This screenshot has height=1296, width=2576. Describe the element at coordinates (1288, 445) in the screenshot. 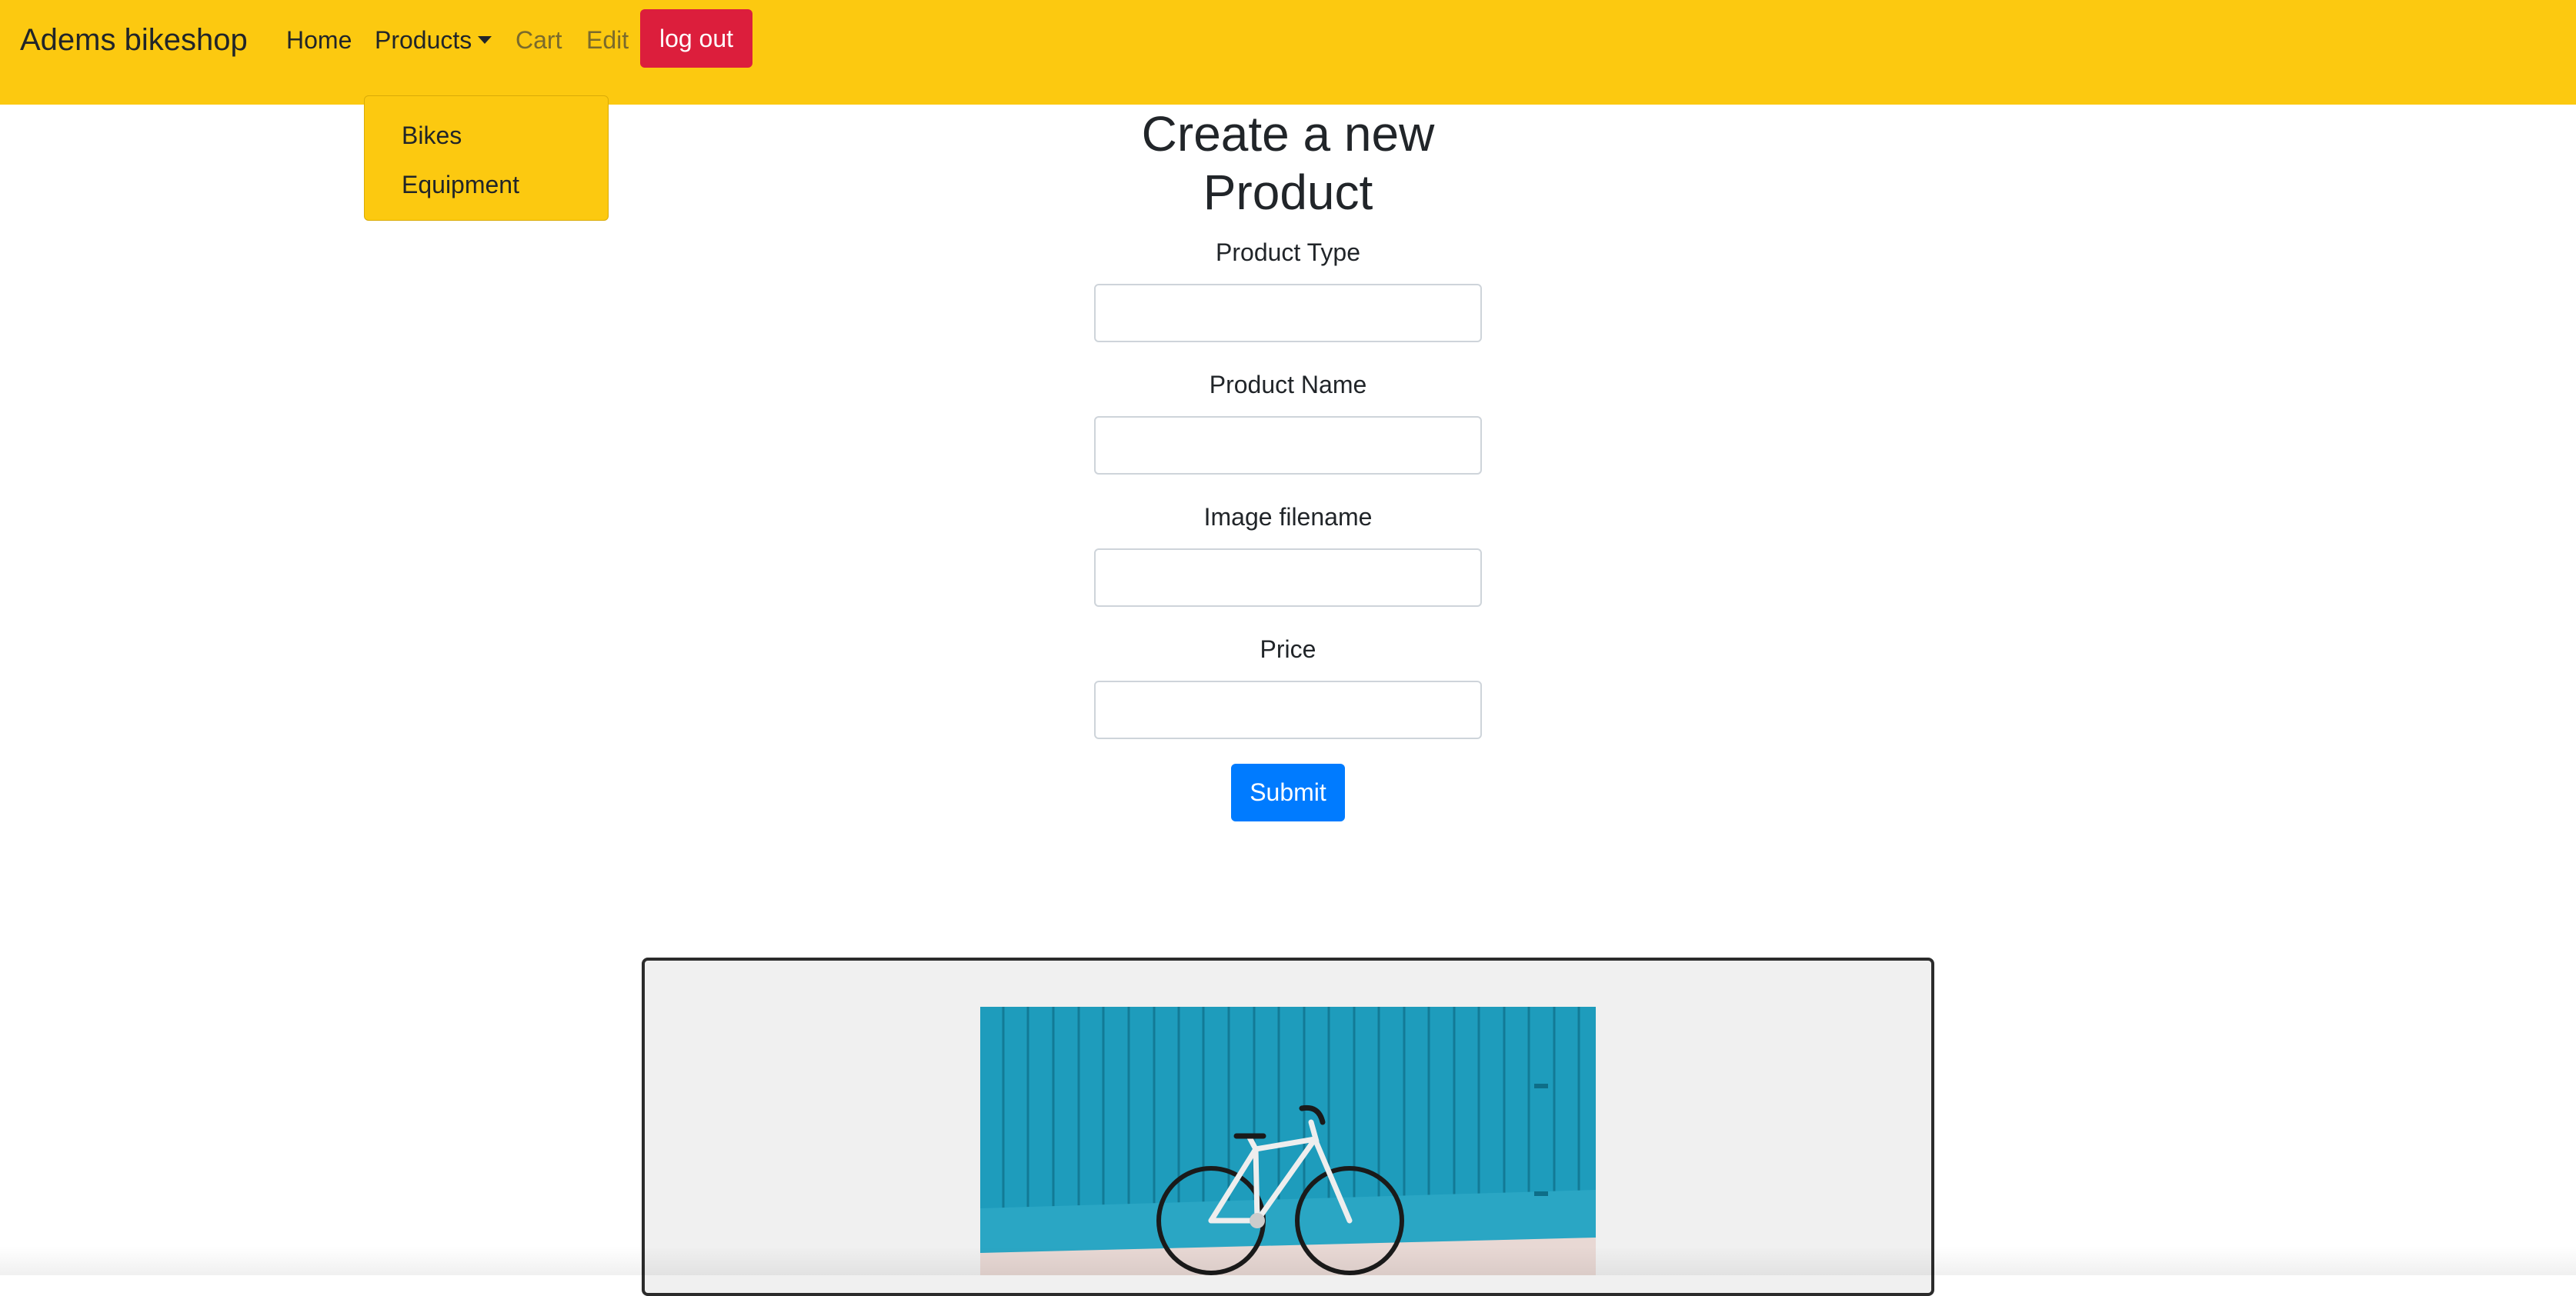

I see `product-name-input` at that location.